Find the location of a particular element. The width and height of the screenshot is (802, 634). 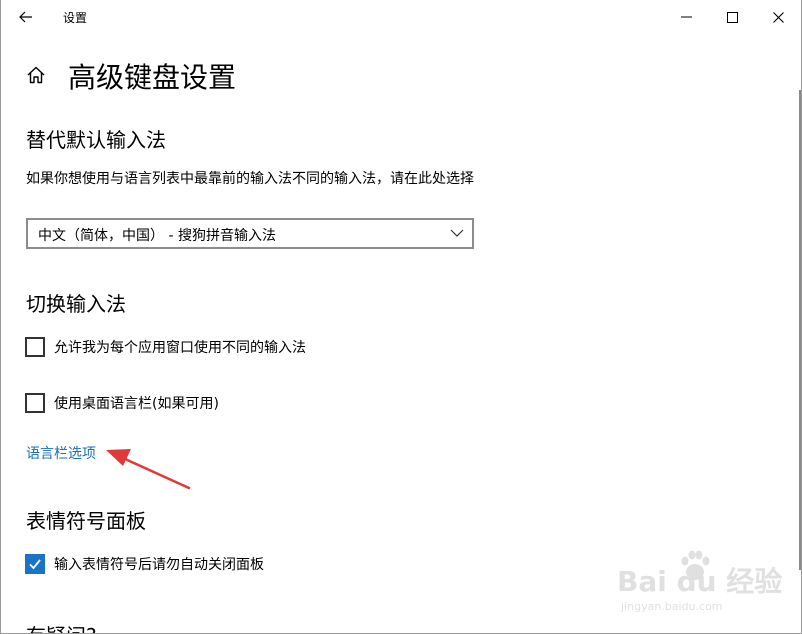

maximize-icon is located at coordinates (732, 17).